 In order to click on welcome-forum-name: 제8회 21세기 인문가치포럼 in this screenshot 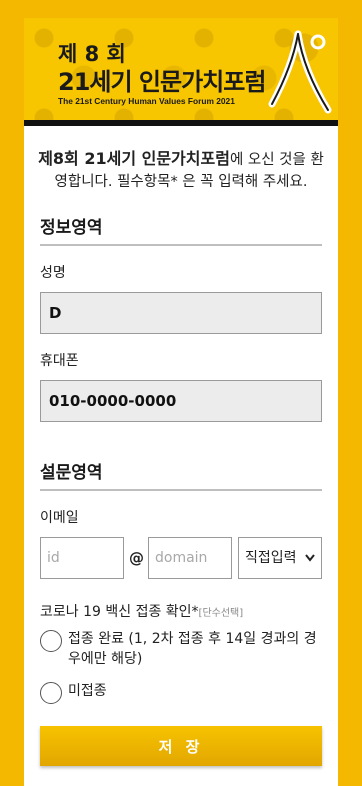, I will do `click(134, 158)`.